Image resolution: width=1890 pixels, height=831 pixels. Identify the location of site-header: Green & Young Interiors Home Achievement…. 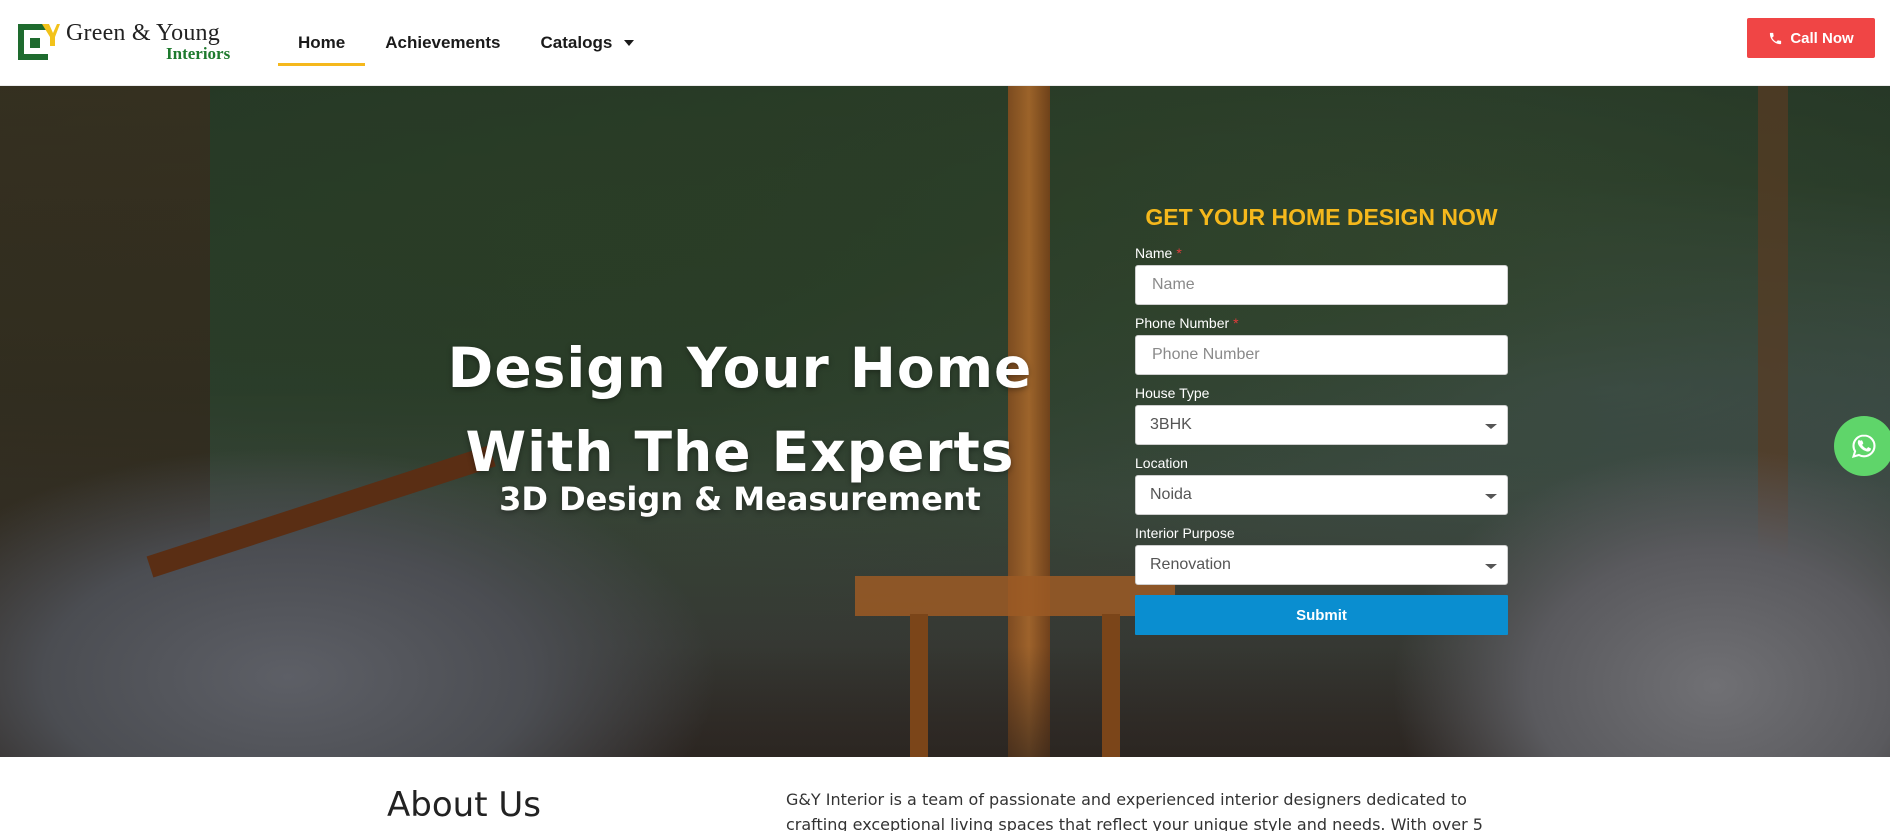
(945, 43).